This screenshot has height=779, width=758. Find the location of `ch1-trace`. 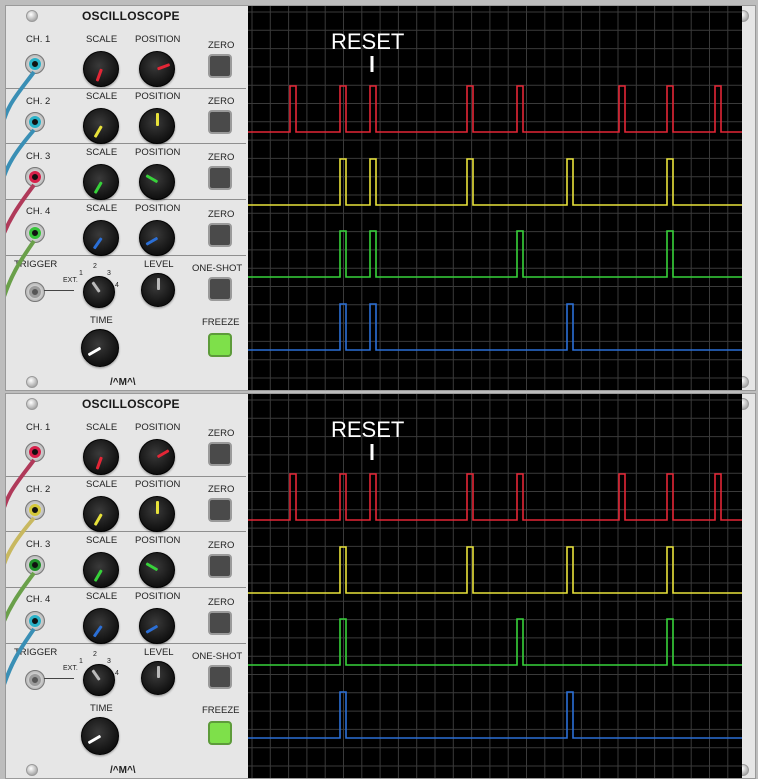

ch1-trace is located at coordinates (495, 109).